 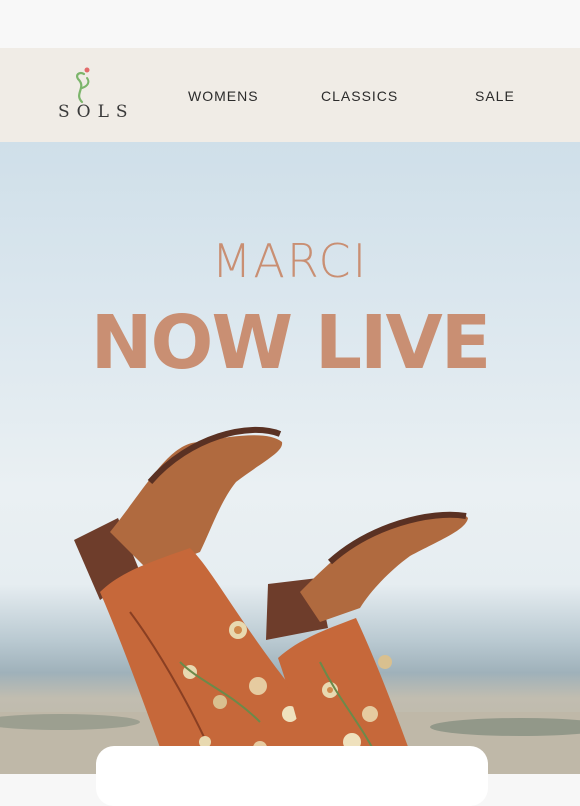 I want to click on header-nav: SOLS WOMENS CLASSICS SALE, so click(x=290, y=95).